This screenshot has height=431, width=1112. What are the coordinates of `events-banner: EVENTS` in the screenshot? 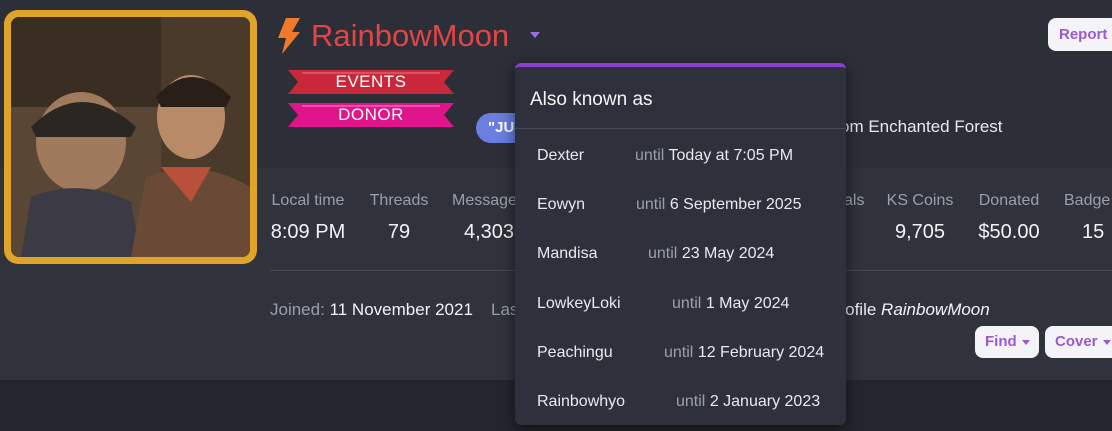 It's located at (371, 82).